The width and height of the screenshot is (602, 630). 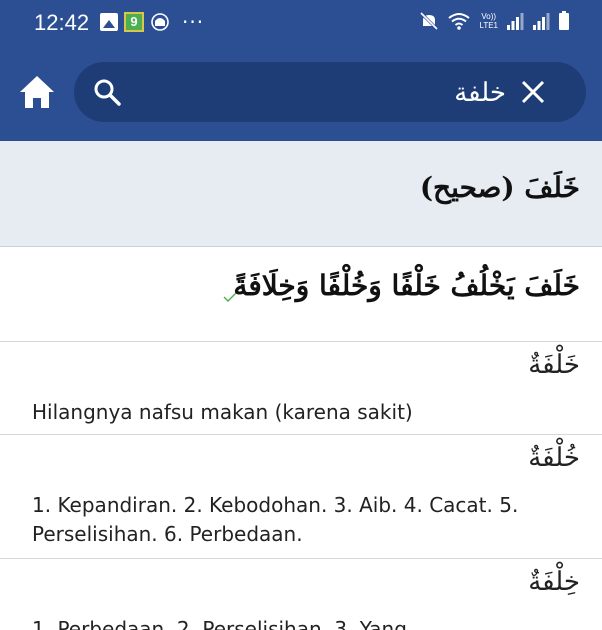 What do you see at coordinates (109, 22) in the screenshot?
I see `gallery-icon` at bounding box center [109, 22].